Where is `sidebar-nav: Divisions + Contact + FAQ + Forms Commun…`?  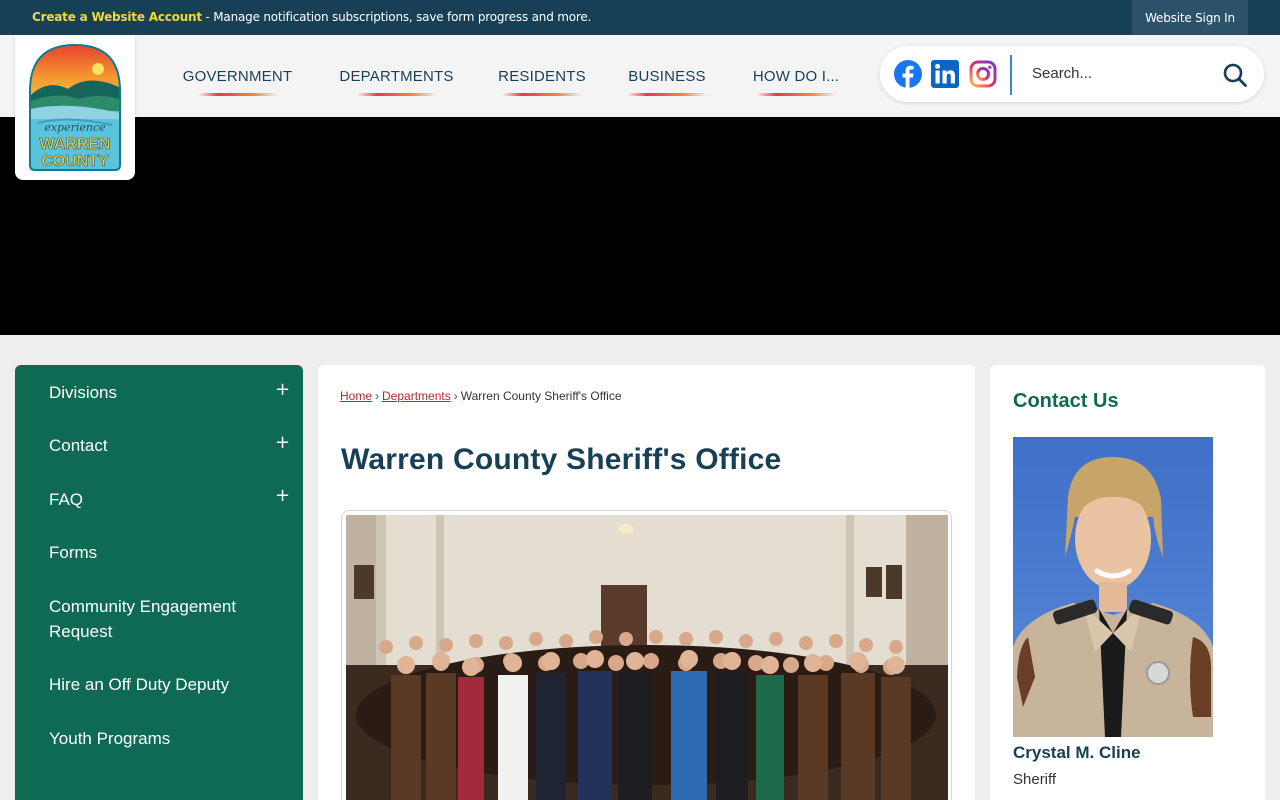
sidebar-nav: Divisions + Contact + FAQ + Forms Commun… is located at coordinates (159, 582).